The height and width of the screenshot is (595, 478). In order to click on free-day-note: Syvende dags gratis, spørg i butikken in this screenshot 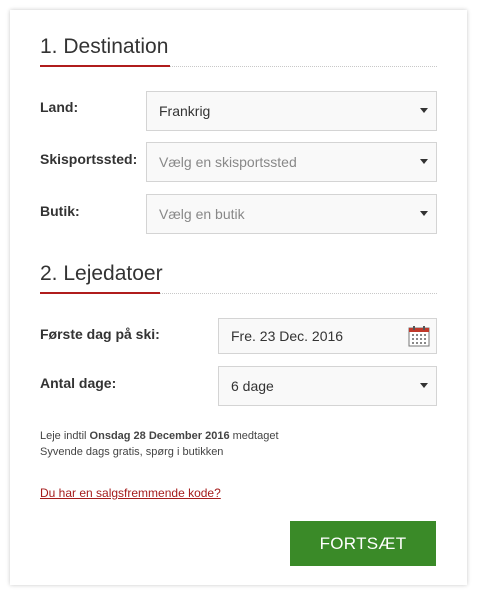, I will do `click(132, 452)`.